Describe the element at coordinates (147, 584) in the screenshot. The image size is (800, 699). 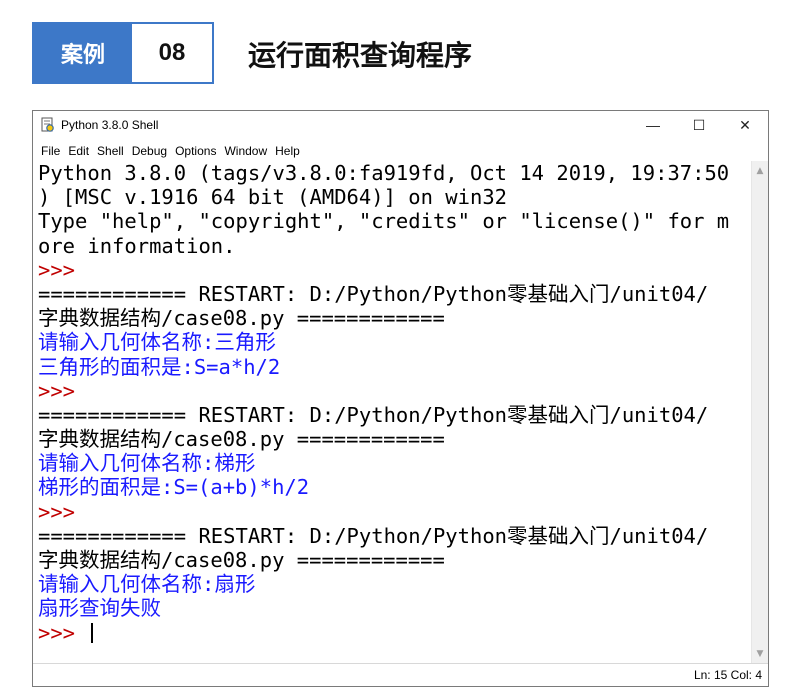
I see `program-output: 请输入几何体名称:扇形` at that location.